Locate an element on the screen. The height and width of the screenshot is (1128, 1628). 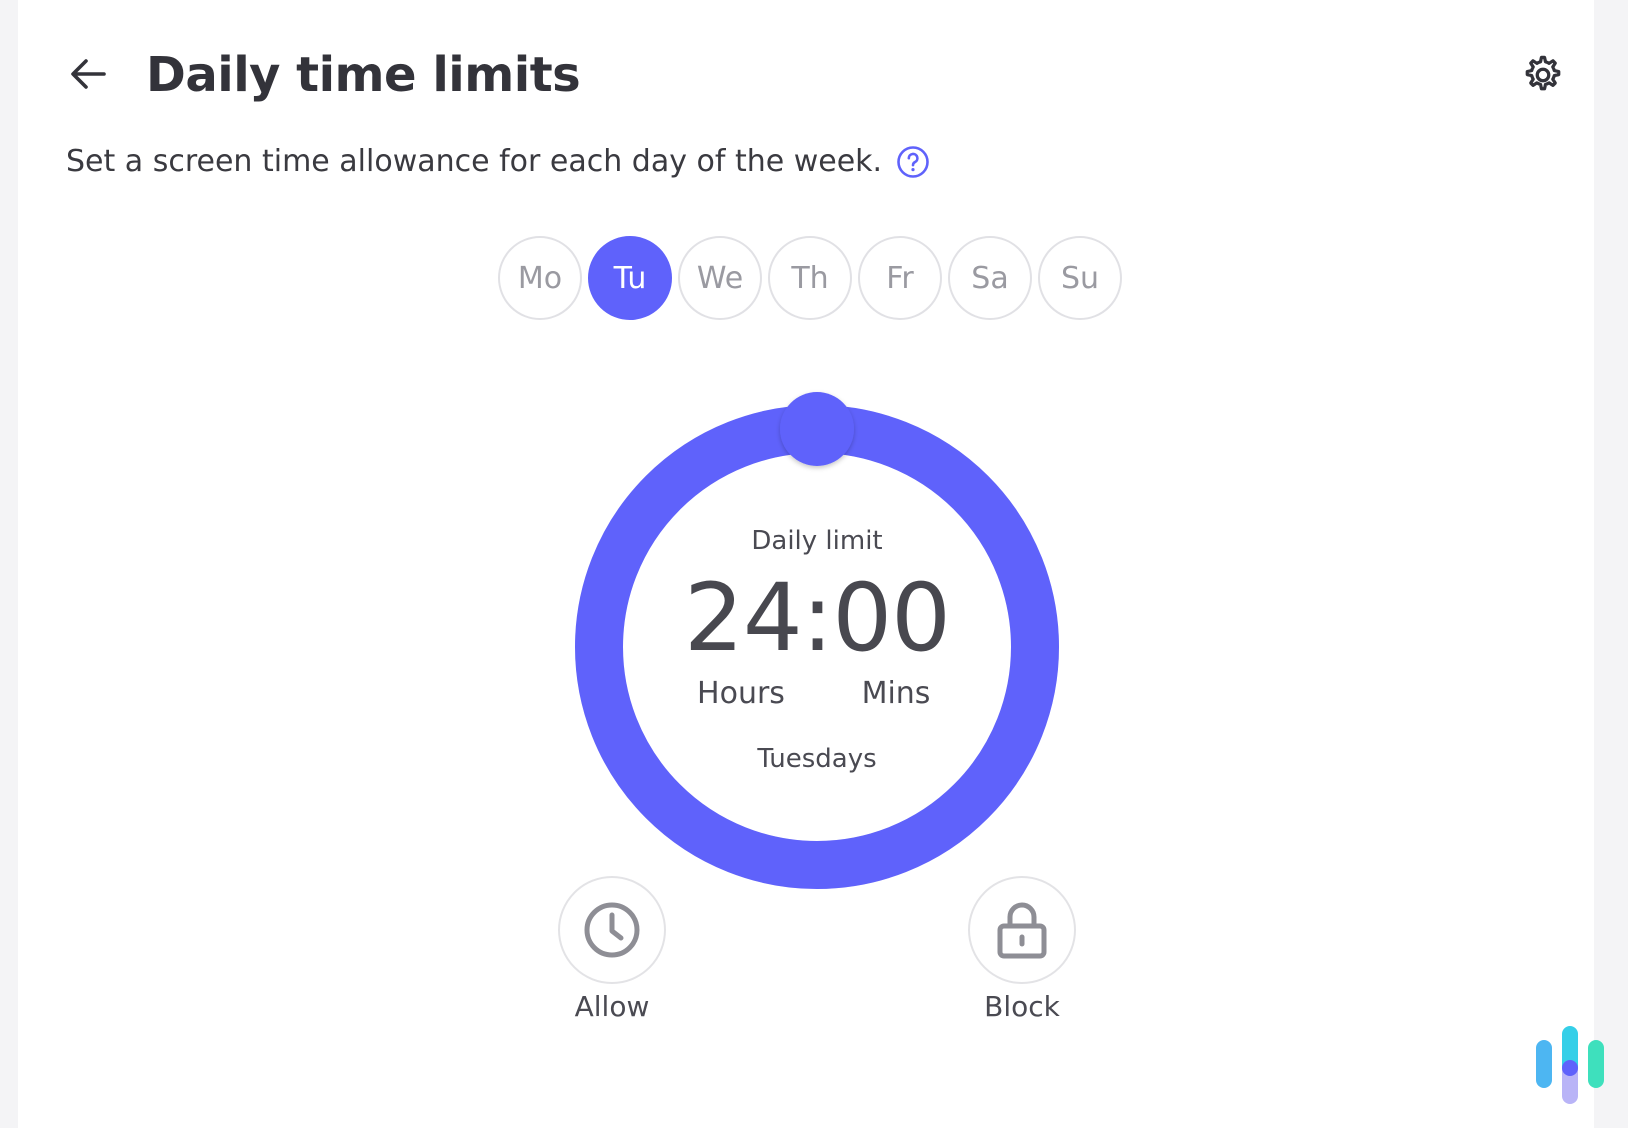
brand-logo is located at coordinates (1572, 1066).